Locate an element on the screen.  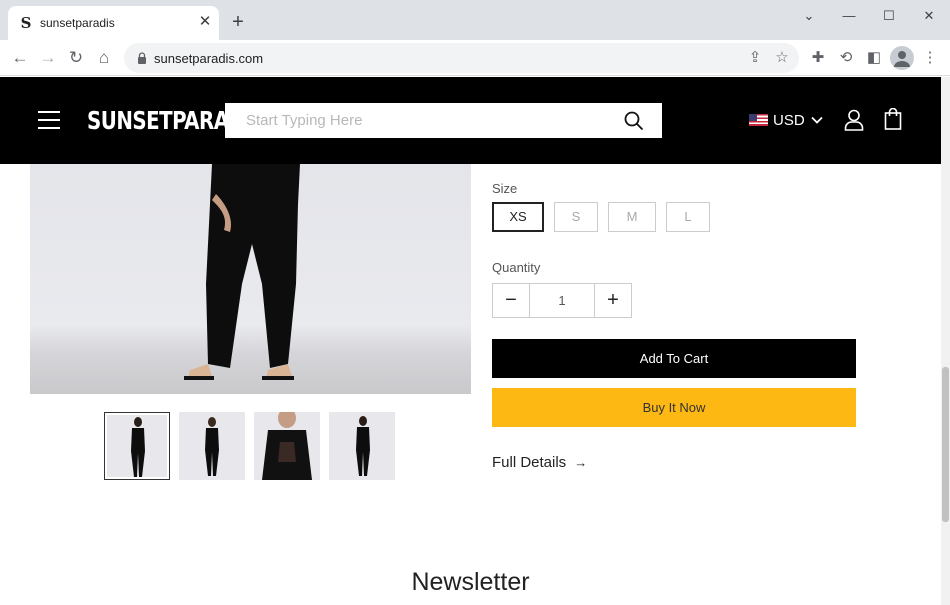
home-icon: ⌂ is located at coordinates (104, 58).